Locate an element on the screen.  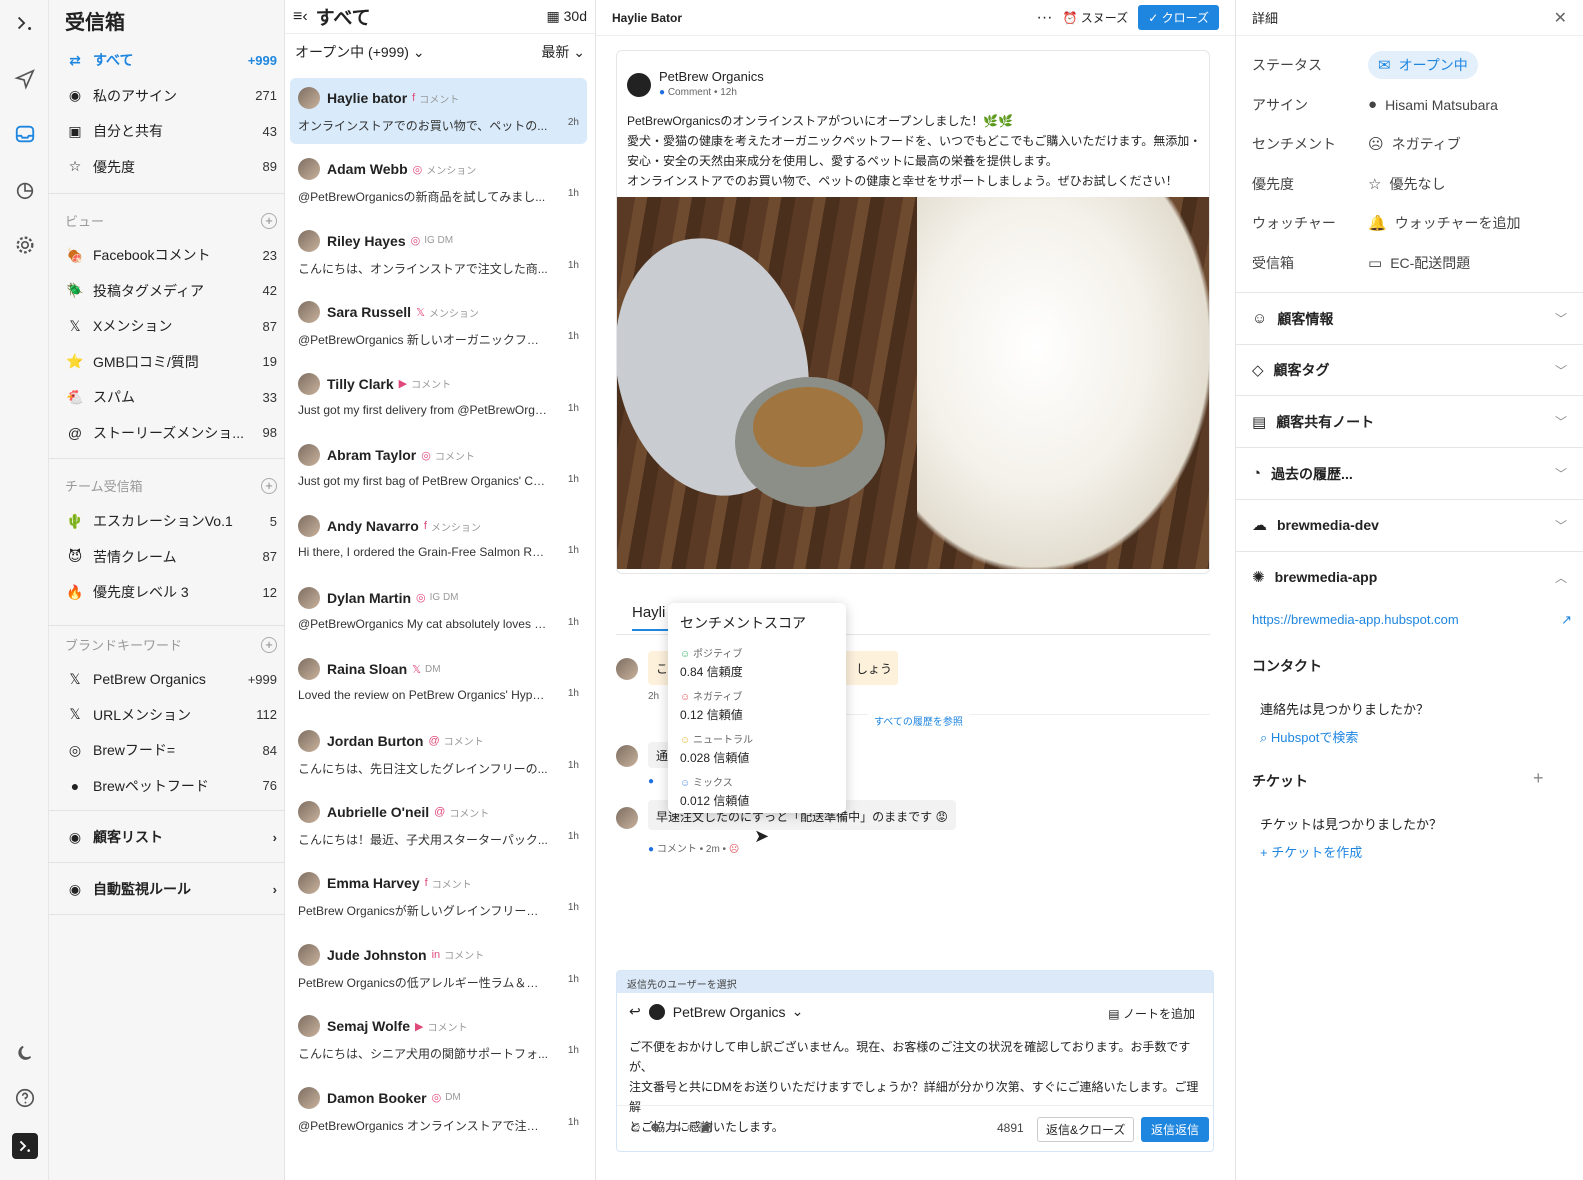
post-image is located at coordinates (913, 383).